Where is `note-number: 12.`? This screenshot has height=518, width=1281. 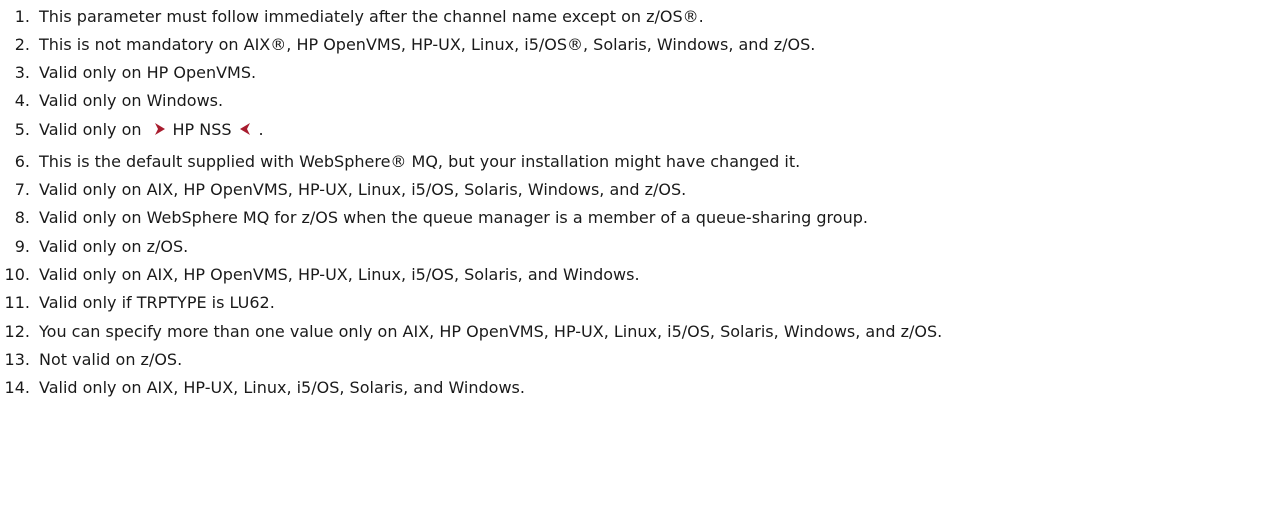 note-number: 12. is located at coordinates (17, 331).